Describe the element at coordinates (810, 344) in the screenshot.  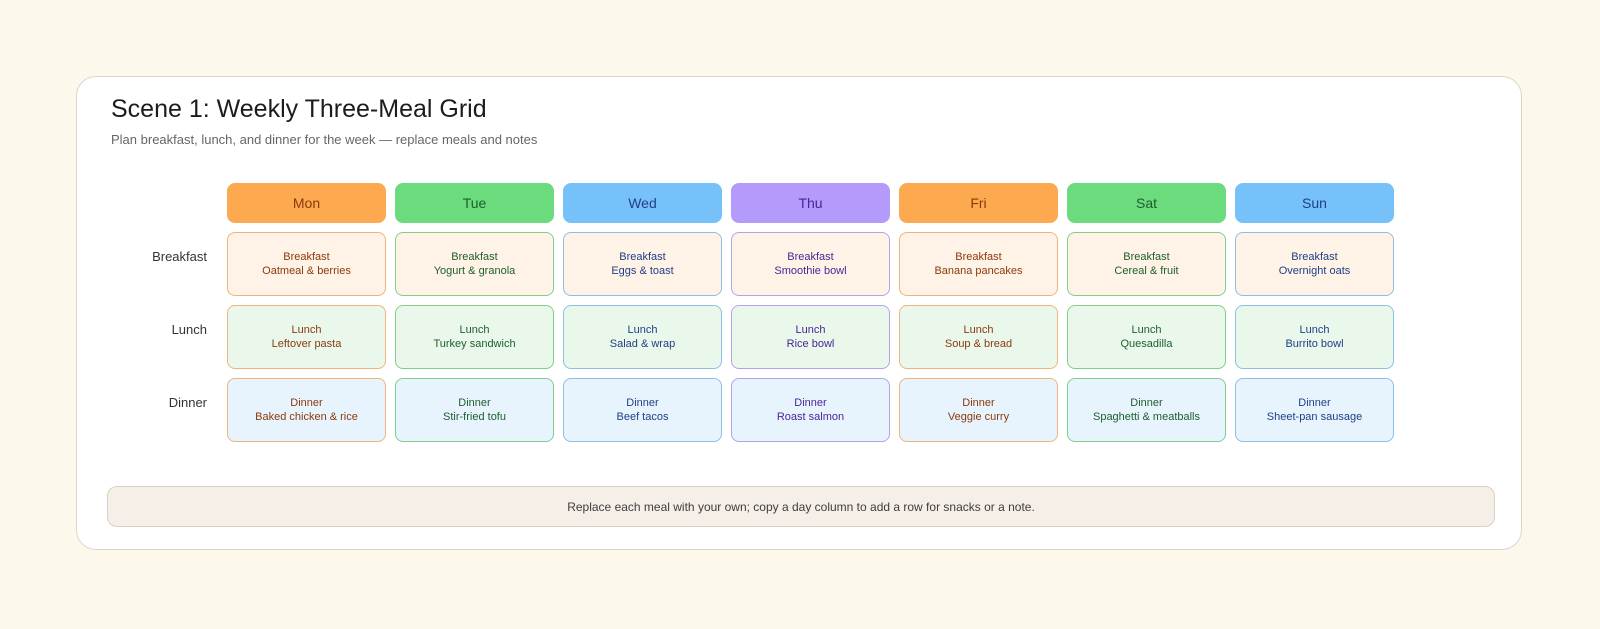
I see `meal-name: Rice bowl` at that location.